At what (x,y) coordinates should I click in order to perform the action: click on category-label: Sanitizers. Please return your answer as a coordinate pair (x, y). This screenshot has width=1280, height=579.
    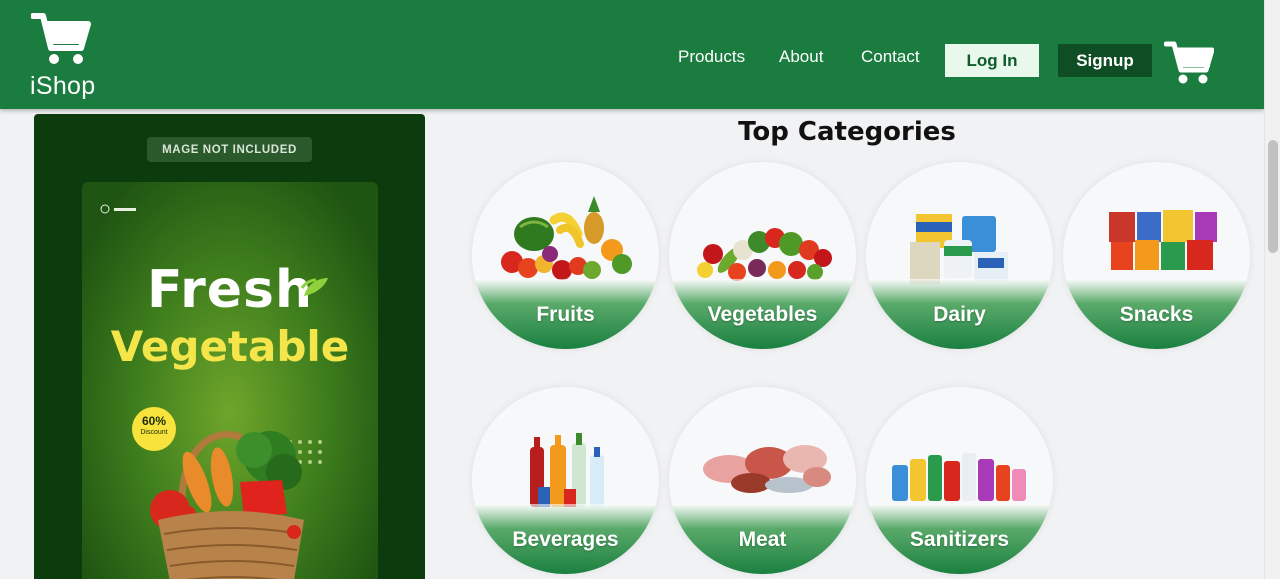
    Looking at the image, I should click on (959, 539).